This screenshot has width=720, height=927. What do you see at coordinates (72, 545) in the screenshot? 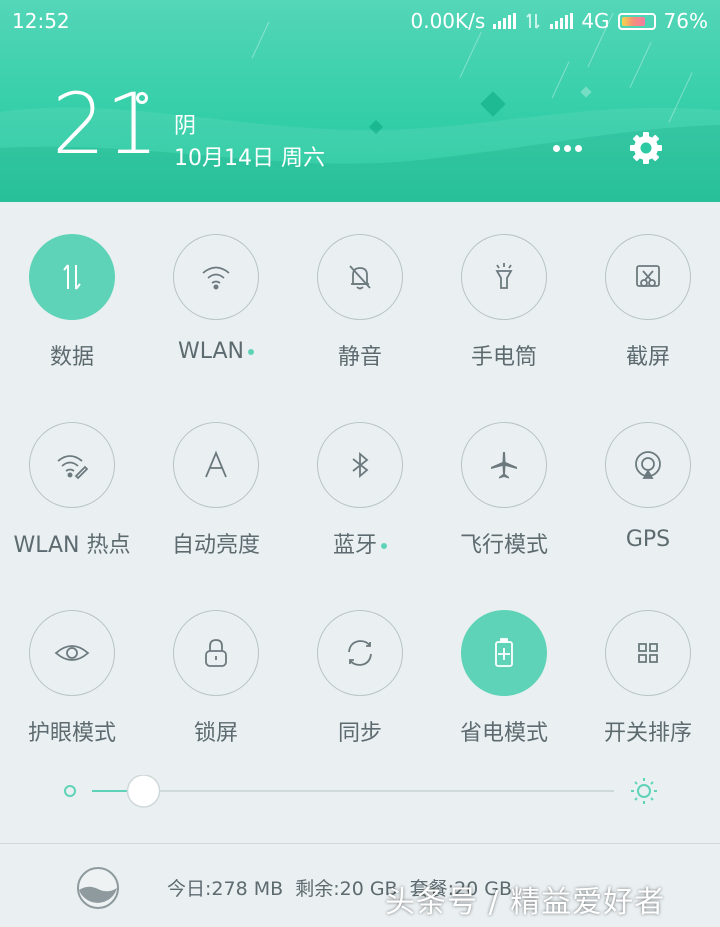
I see `toggle-label: WLAN 热点` at bounding box center [72, 545].